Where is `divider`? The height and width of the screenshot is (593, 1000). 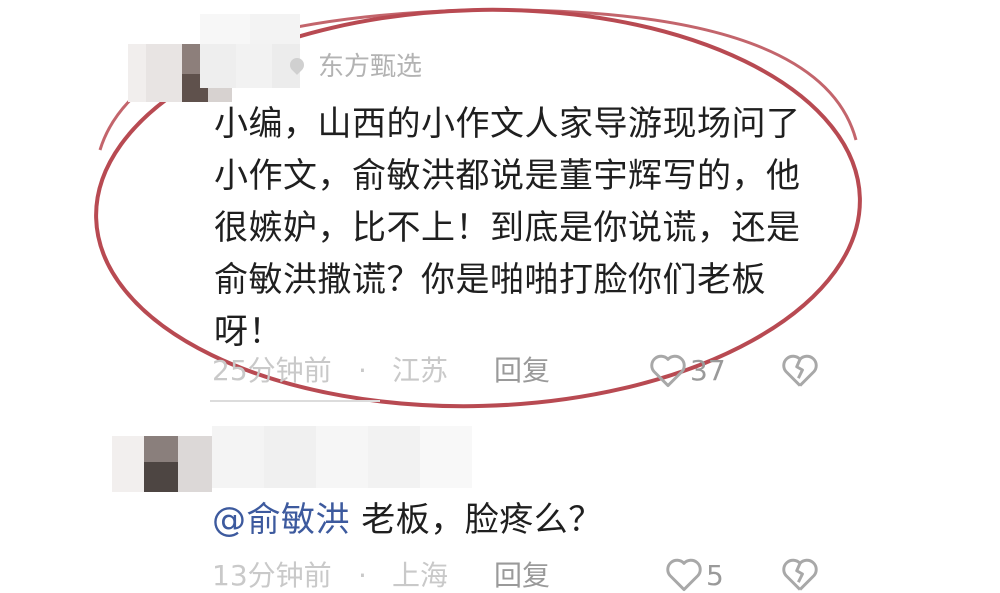 divider is located at coordinates (295, 401).